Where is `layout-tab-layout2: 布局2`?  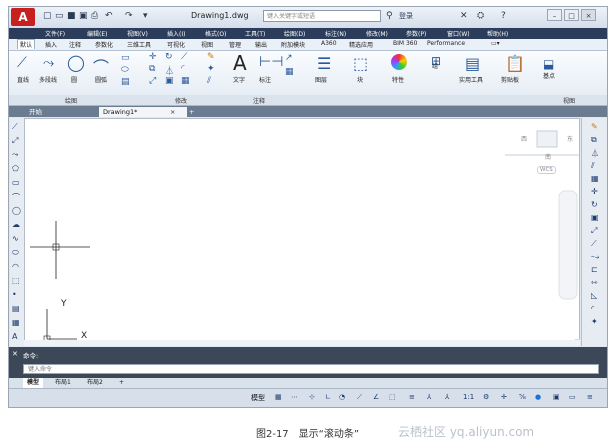 layout-tab-layout2: 布局2 is located at coordinates (95, 383).